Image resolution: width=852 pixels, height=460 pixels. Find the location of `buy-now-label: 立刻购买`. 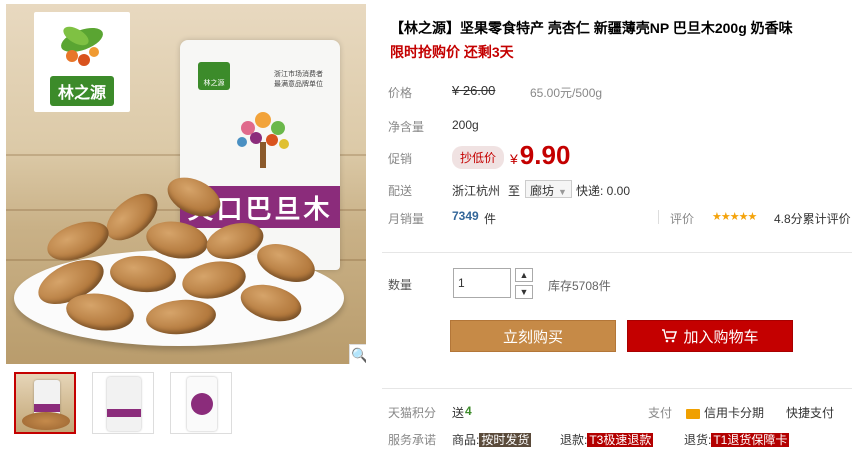

buy-now-label: 立刻购买 is located at coordinates (532, 337).